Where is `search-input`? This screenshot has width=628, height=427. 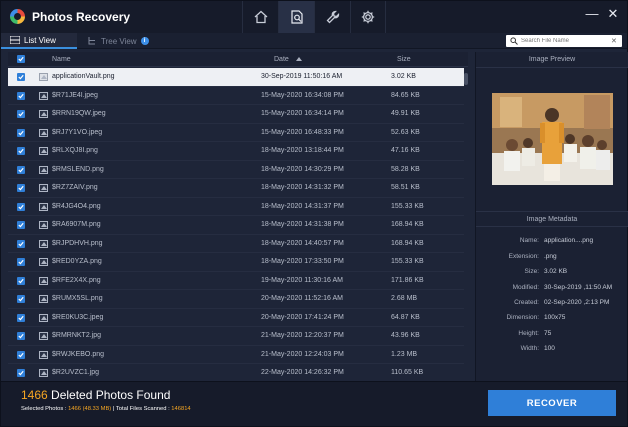 search-input is located at coordinates (564, 41).